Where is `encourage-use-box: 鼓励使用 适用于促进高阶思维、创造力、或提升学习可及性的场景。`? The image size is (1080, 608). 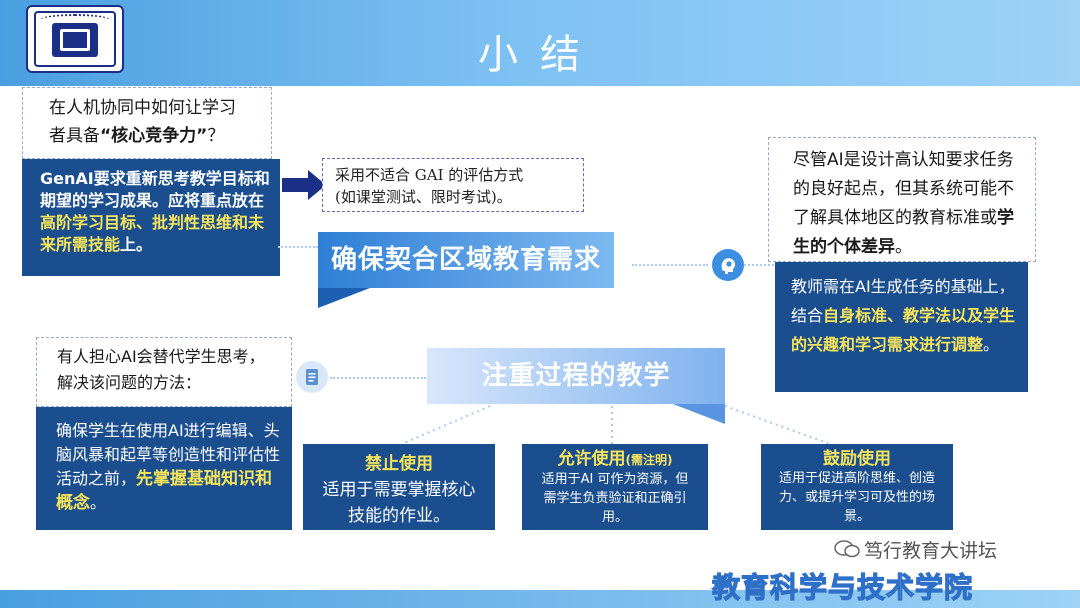
encourage-use-box: 鼓励使用 适用于促进高阶思维、创造力、或提升学习可及性的场景。 is located at coordinates (857, 487).